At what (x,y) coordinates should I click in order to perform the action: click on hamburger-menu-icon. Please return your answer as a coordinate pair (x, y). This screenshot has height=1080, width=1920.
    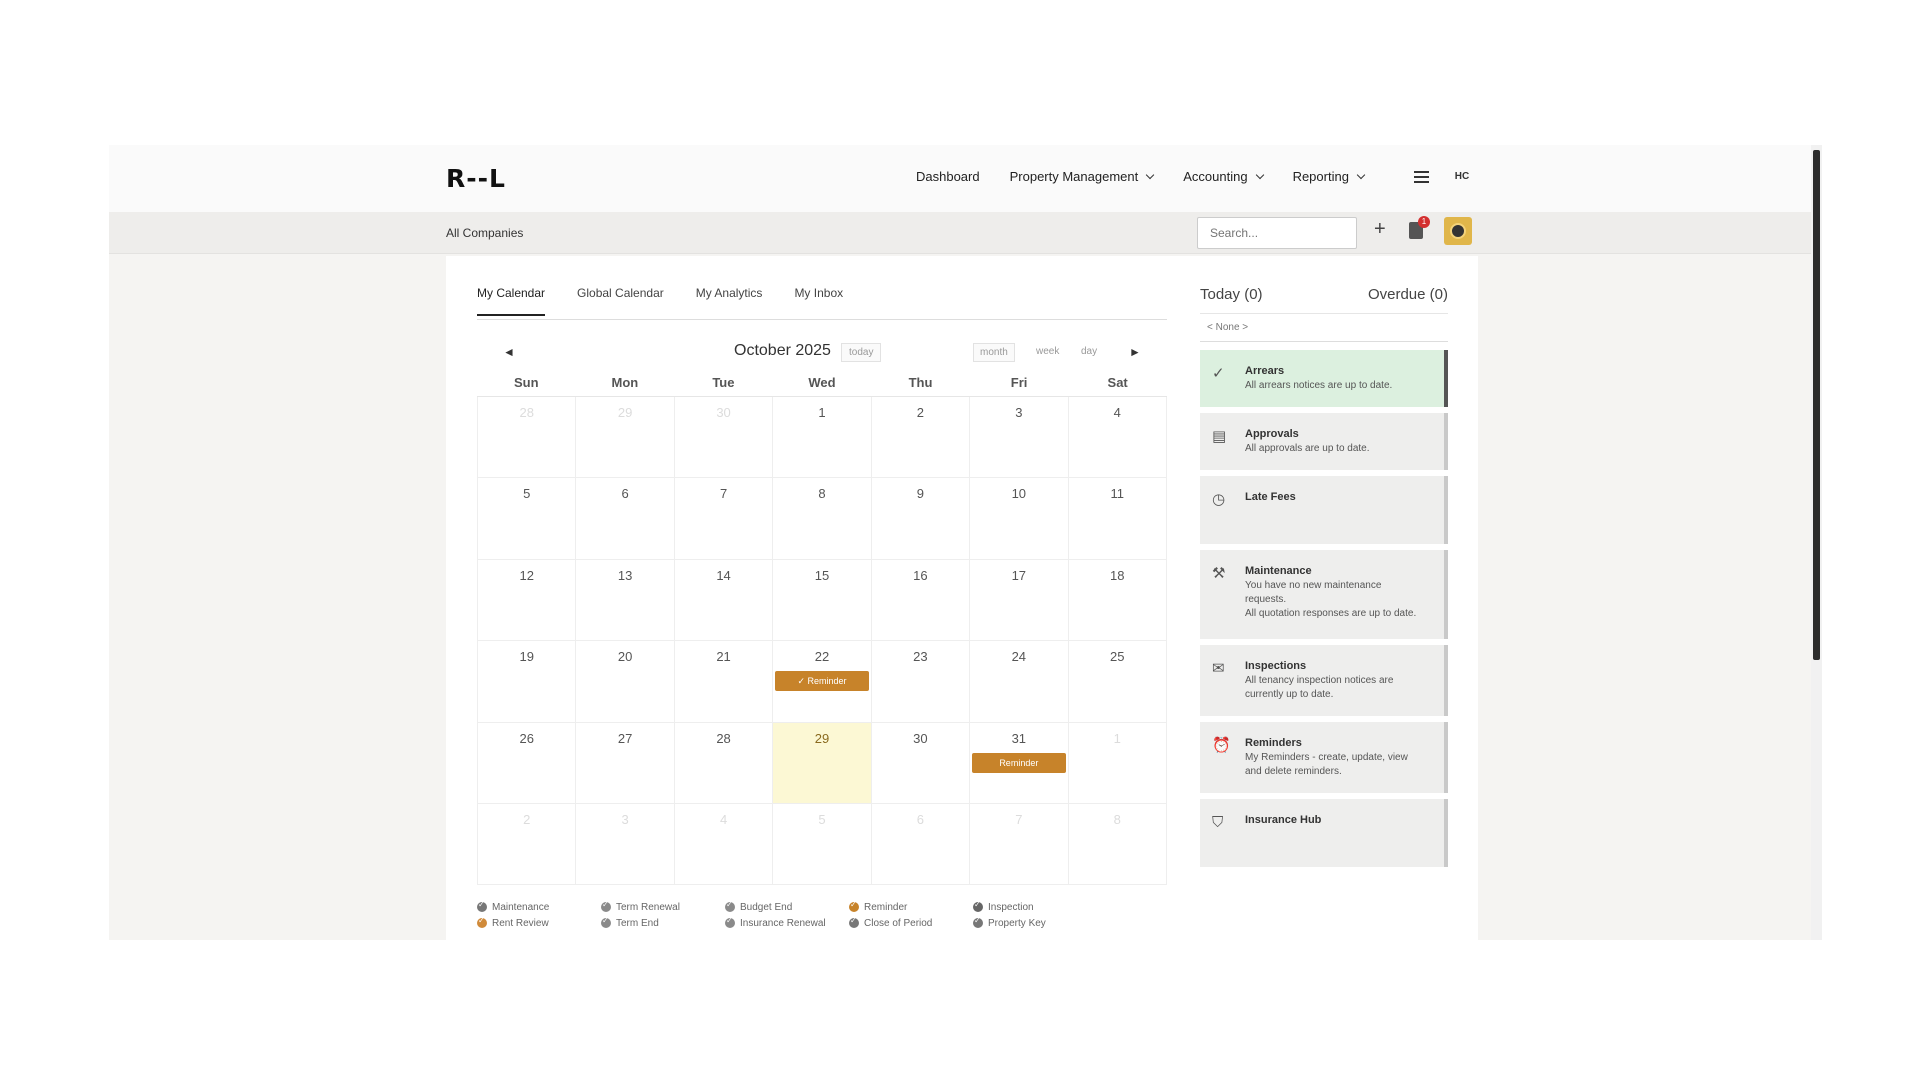
    Looking at the image, I should click on (1421, 177).